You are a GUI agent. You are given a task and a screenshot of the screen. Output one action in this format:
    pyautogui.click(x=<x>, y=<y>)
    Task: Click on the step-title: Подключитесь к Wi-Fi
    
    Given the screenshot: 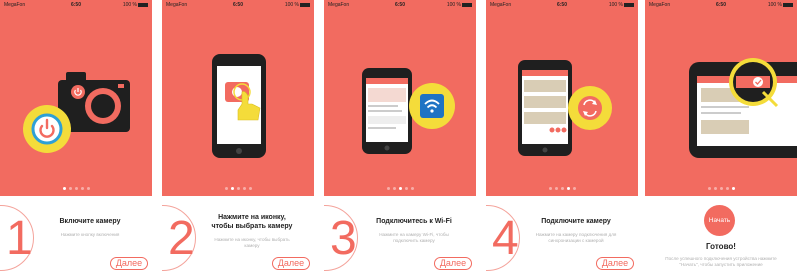 What is the action you would take?
    pyautogui.click(x=414, y=221)
    